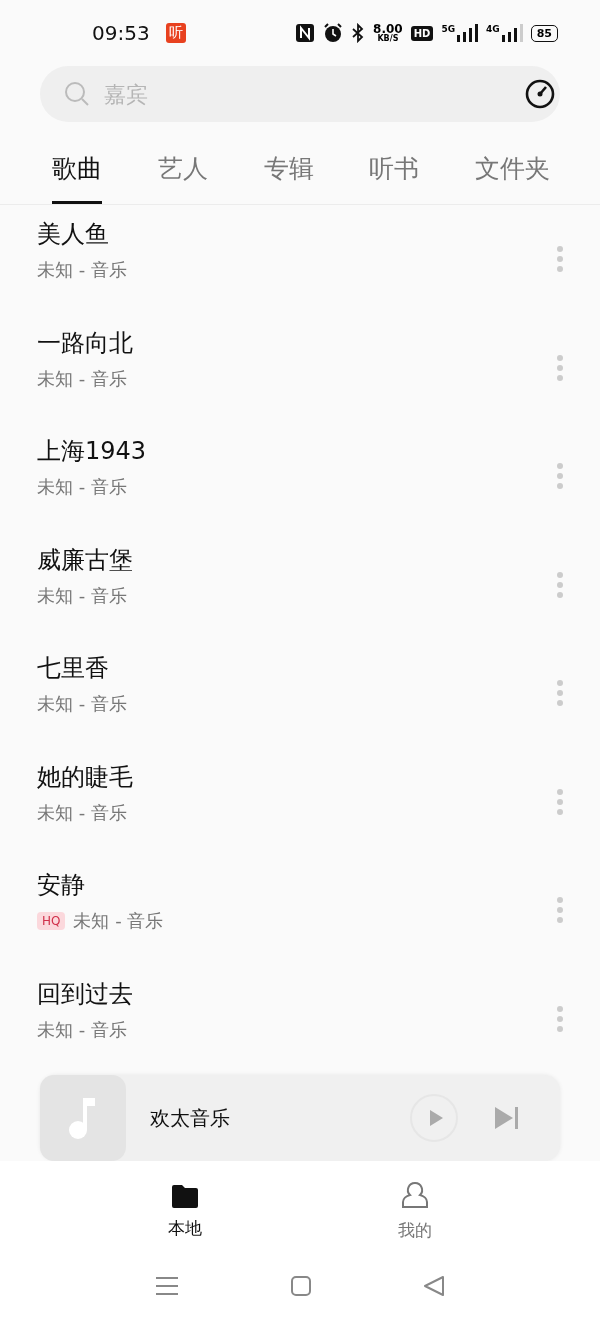 This screenshot has width=600, height=1340. Describe the element at coordinates (85, 994) in the screenshot. I see `song-title: 回到过去` at that location.